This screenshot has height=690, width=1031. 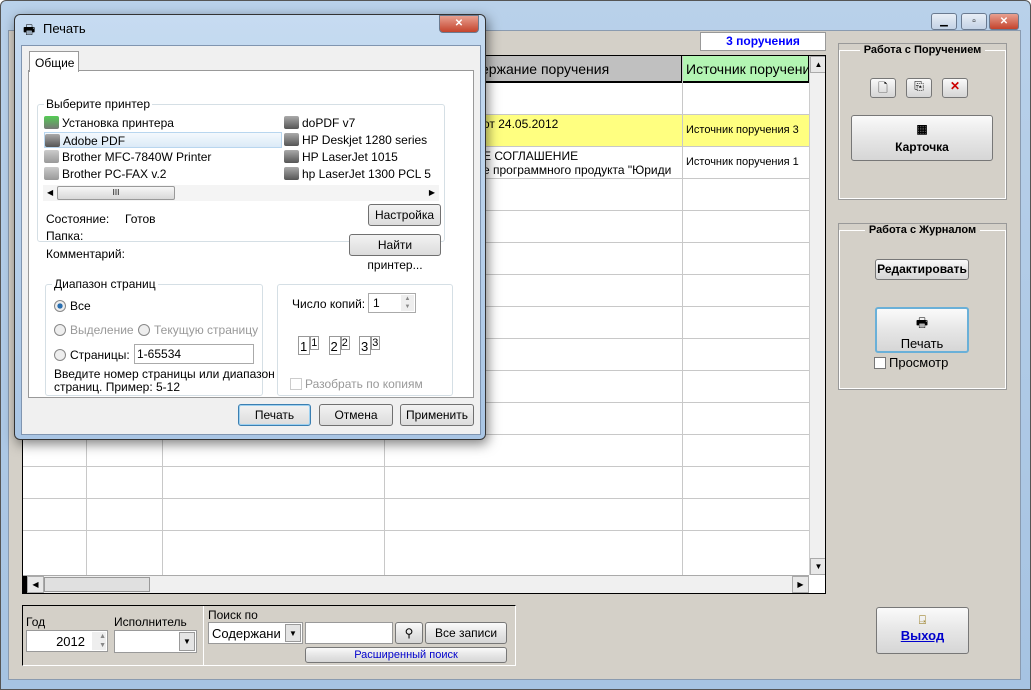 What do you see at coordinates (742, 130) in the screenshot?
I see `source-cell: Источник поручения 3` at bounding box center [742, 130].